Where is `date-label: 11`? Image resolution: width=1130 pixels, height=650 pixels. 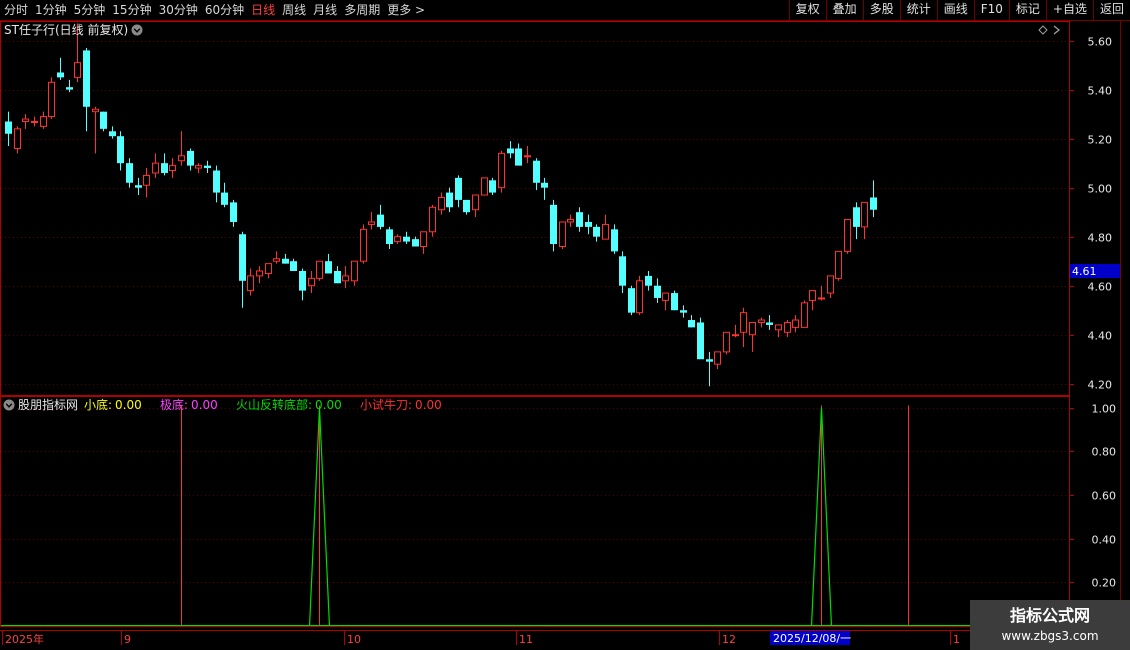 date-label: 11 is located at coordinates (526, 639).